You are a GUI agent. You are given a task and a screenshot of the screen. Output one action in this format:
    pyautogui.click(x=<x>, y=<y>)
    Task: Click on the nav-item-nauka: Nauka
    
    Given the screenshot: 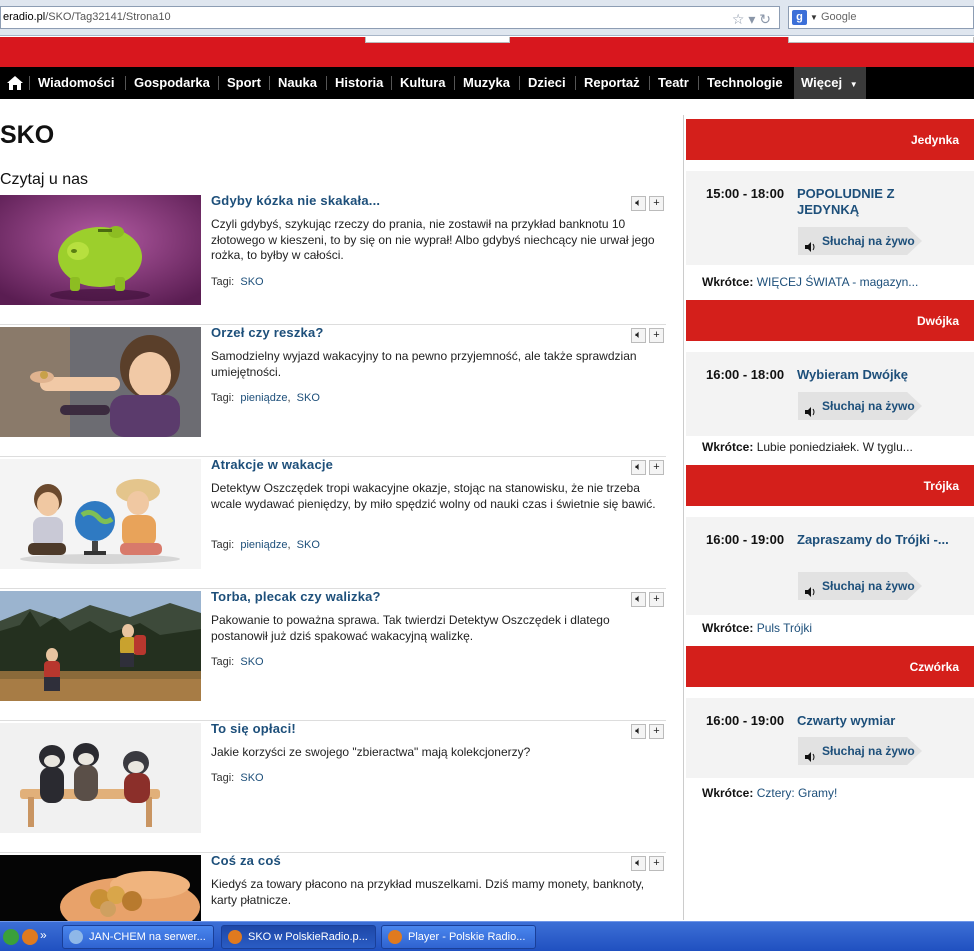 What is the action you would take?
    pyautogui.click(x=297, y=83)
    